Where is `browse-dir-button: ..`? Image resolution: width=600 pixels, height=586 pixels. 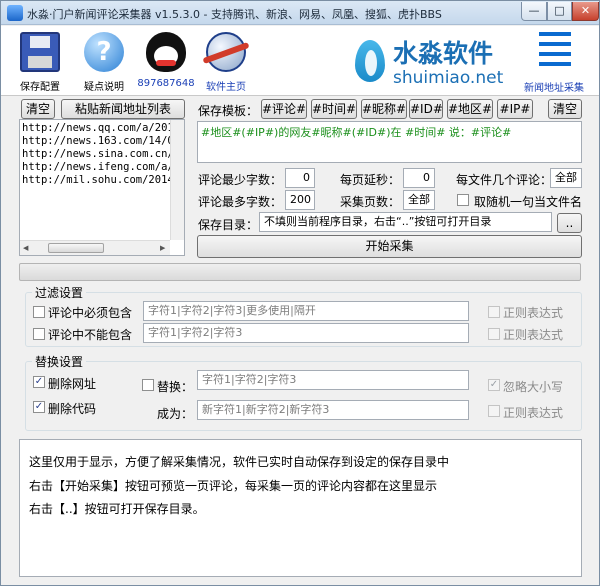
browse-dir-button: .. is located at coordinates (569, 223).